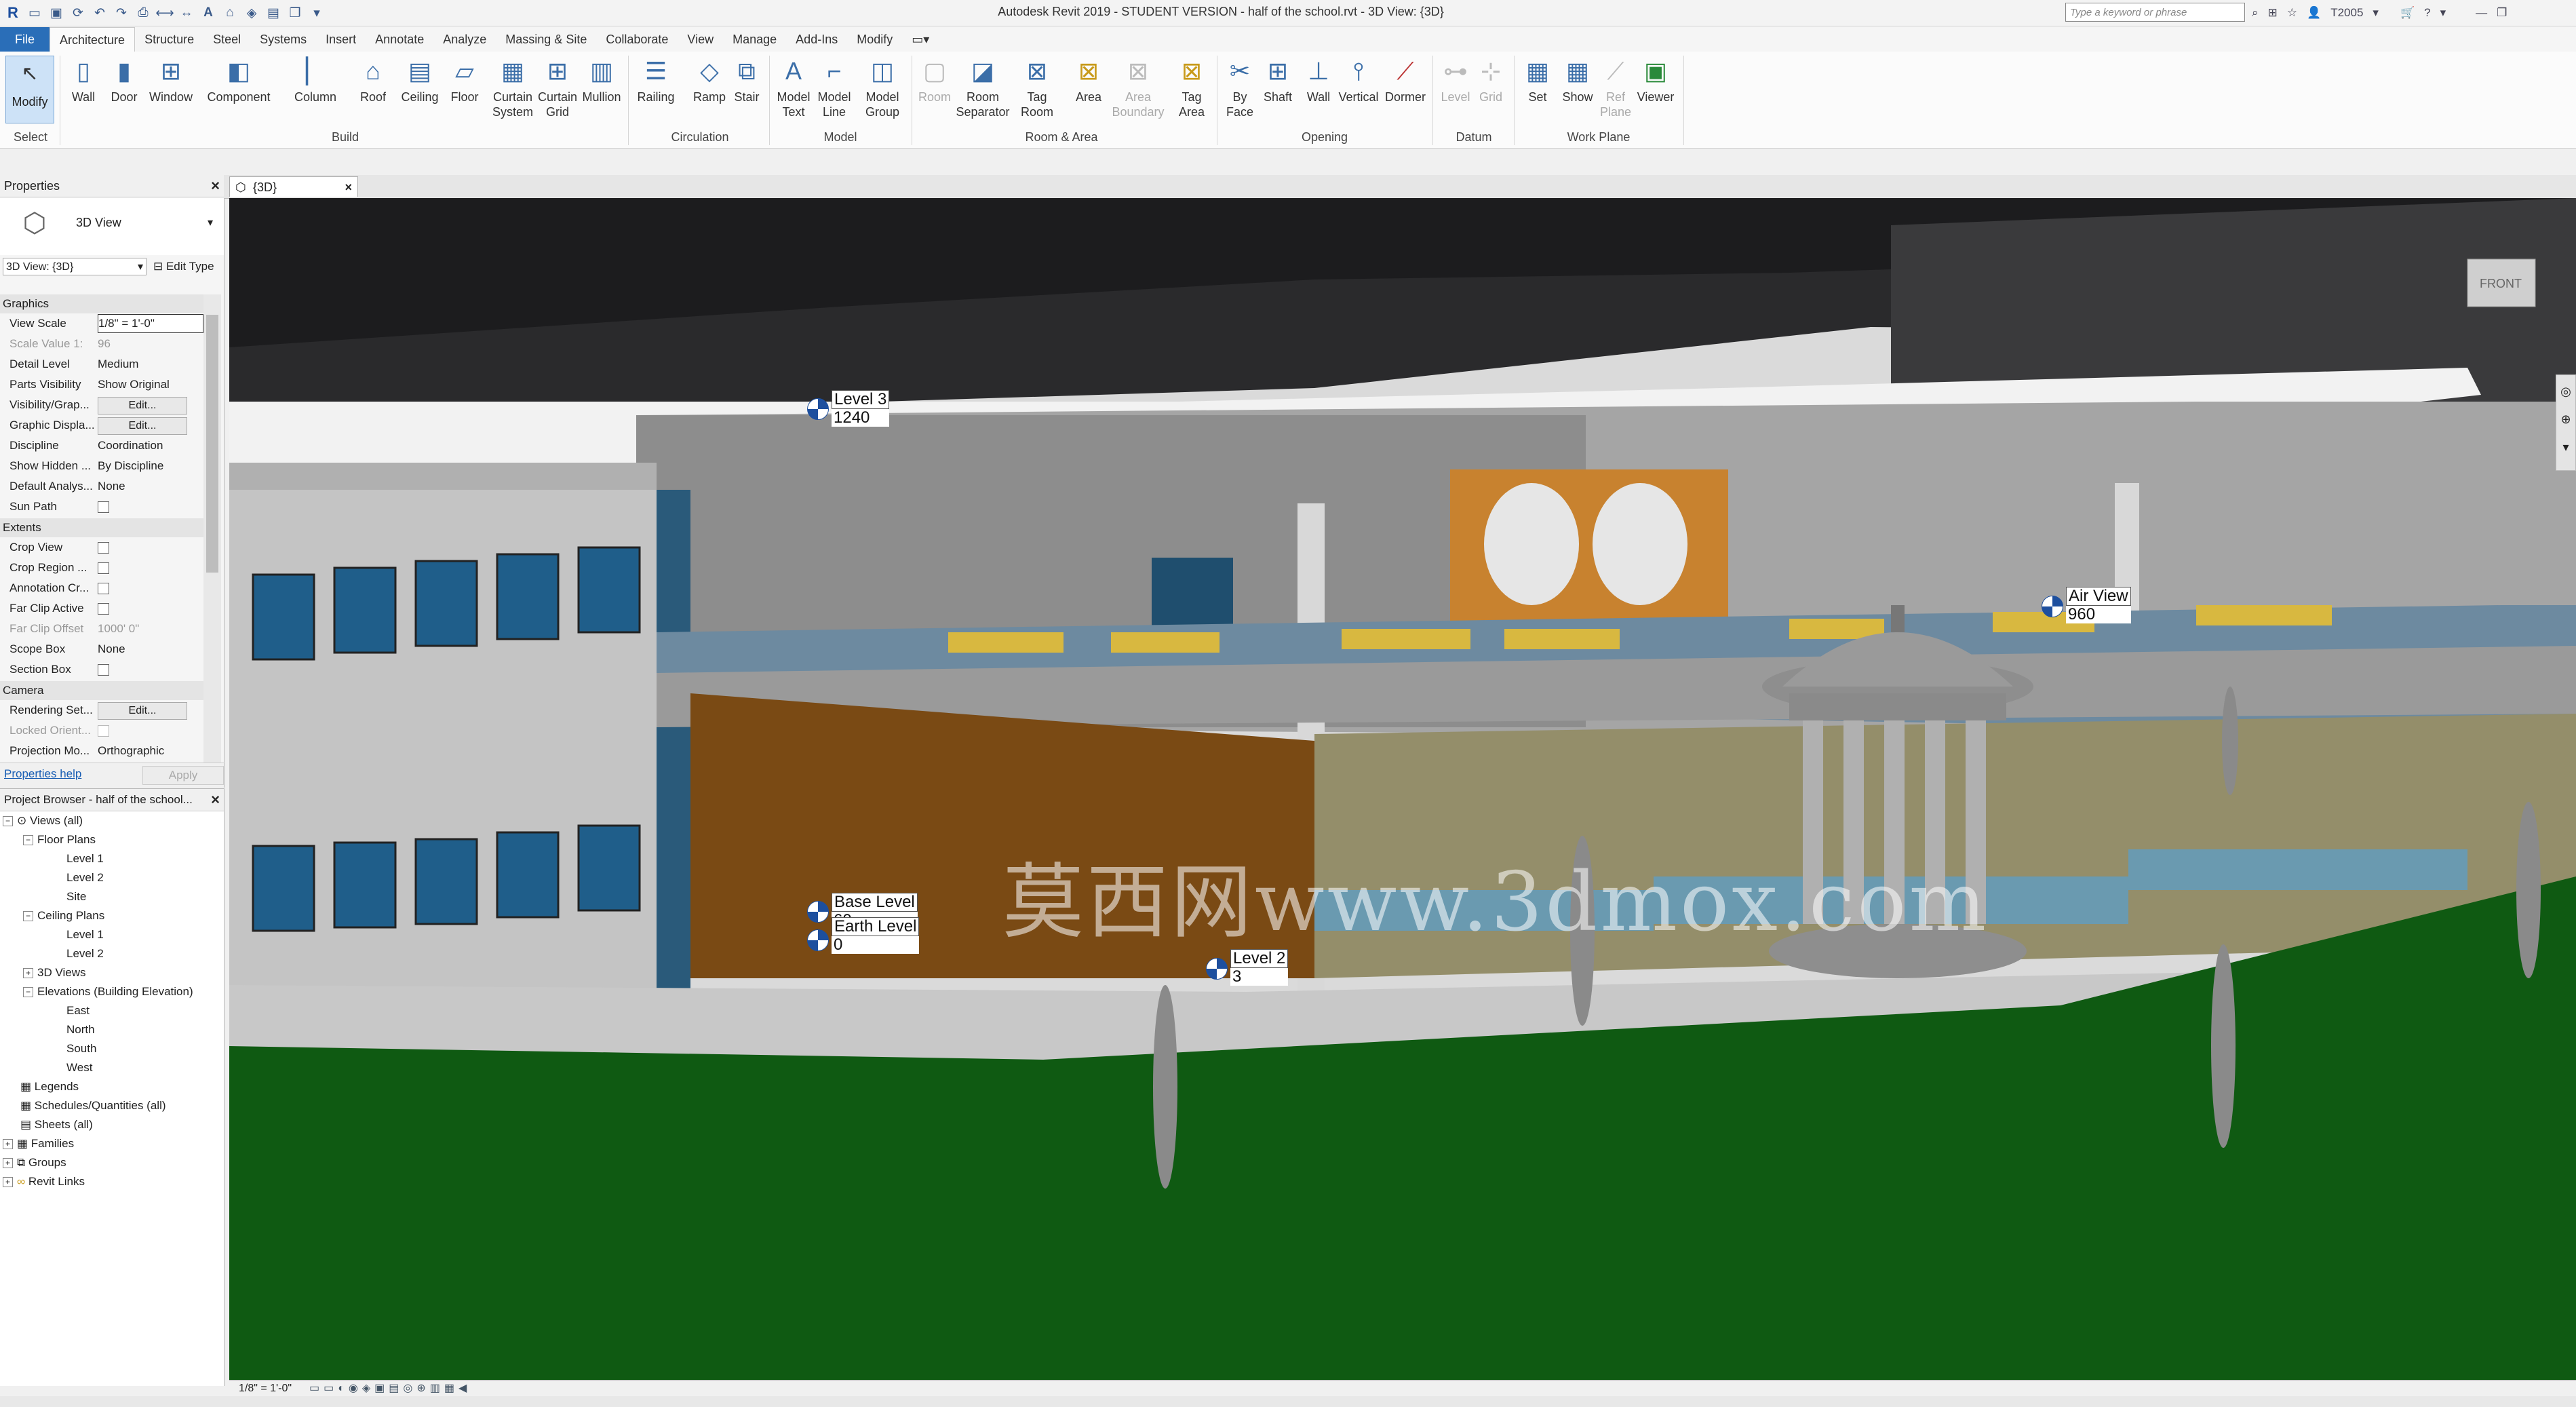 This screenshot has height=1407, width=2576. What do you see at coordinates (2502, 13) in the screenshot?
I see `restore-icon: ❐` at bounding box center [2502, 13].